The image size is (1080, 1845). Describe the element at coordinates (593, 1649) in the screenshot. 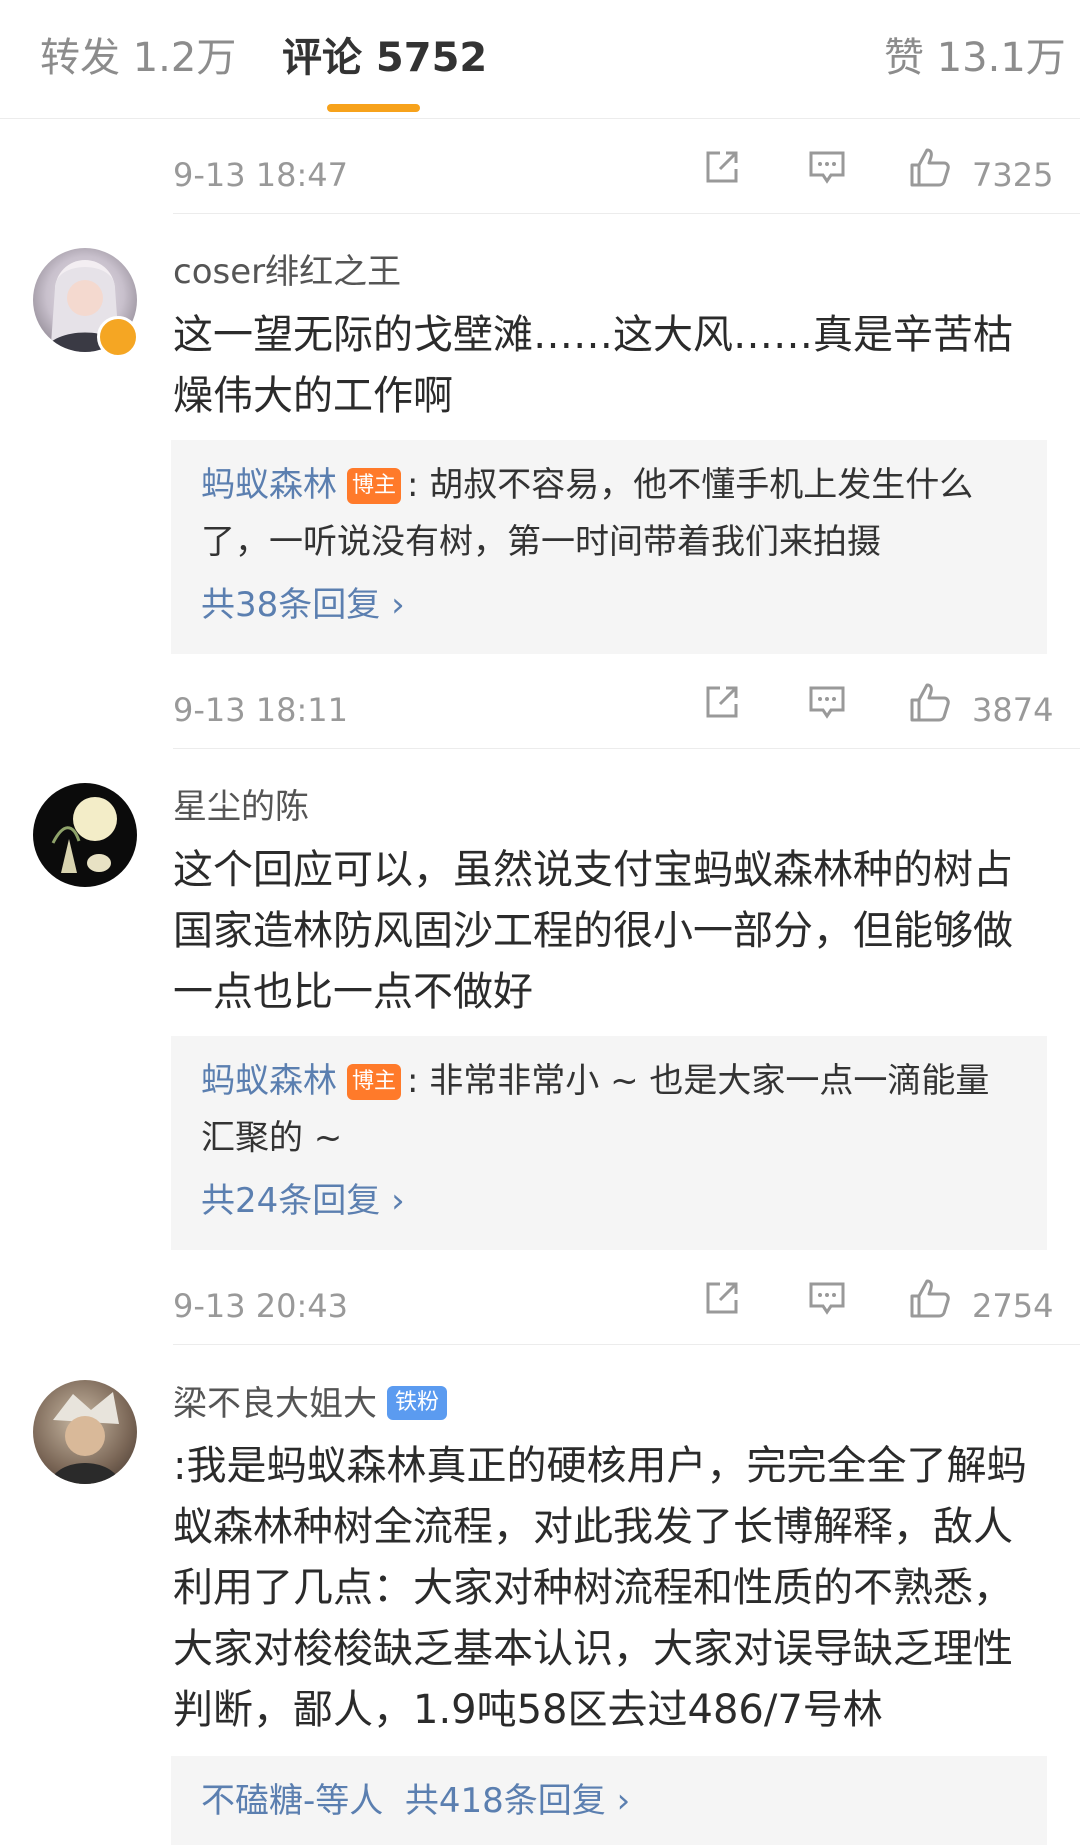

I see `comment-text-line: 大家对梭梭缺乏基本认识，大家对误导缺乏理性` at that location.